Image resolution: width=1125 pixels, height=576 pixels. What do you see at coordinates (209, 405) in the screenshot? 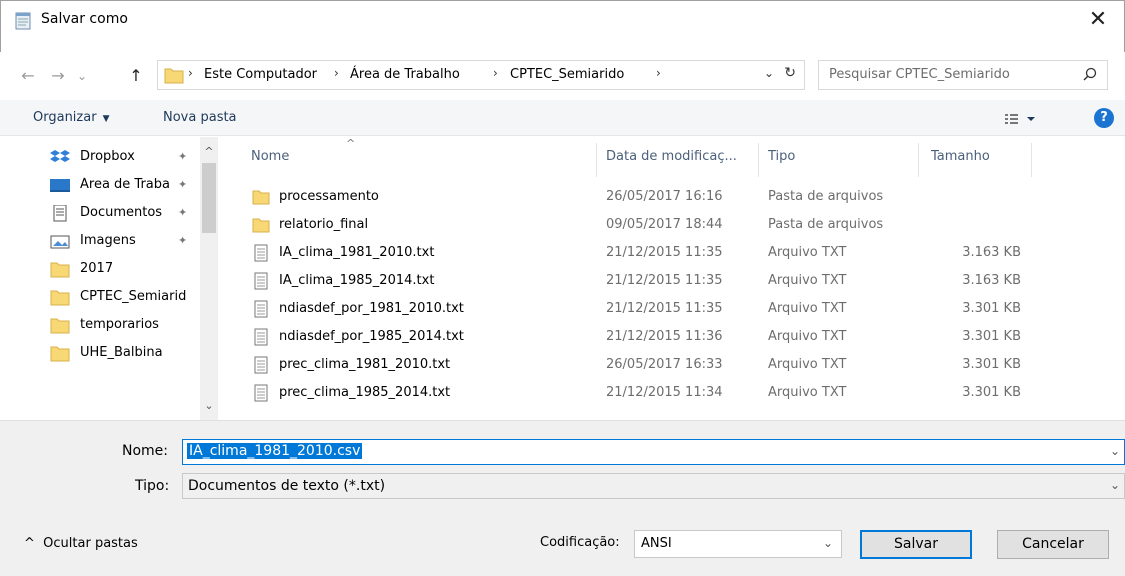
I see `scroll-down-icon: ⌄` at bounding box center [209, 405].